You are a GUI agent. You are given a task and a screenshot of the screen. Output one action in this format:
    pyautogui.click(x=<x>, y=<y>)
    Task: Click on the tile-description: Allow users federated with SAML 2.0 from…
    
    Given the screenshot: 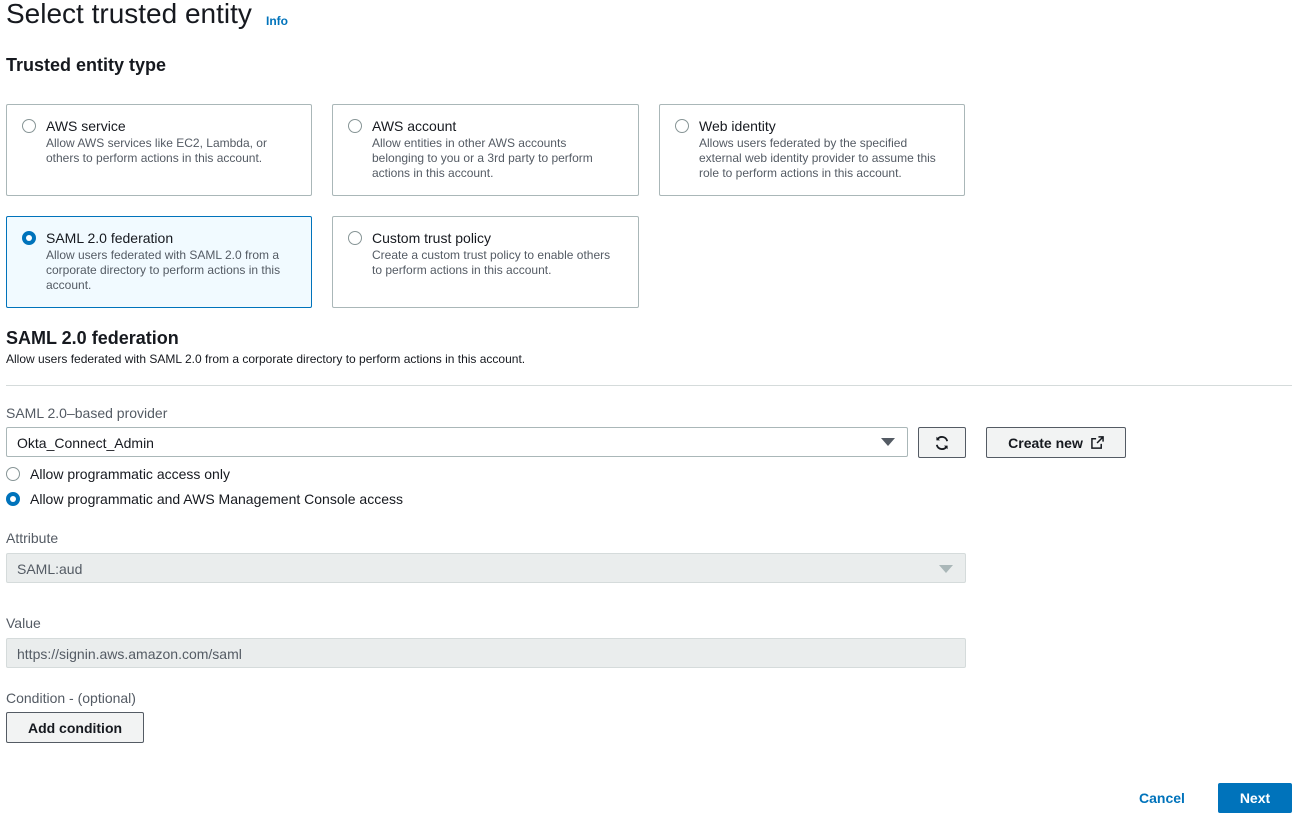 What is the action you would take?
    pyautogui.click(x=163, y=270)
    